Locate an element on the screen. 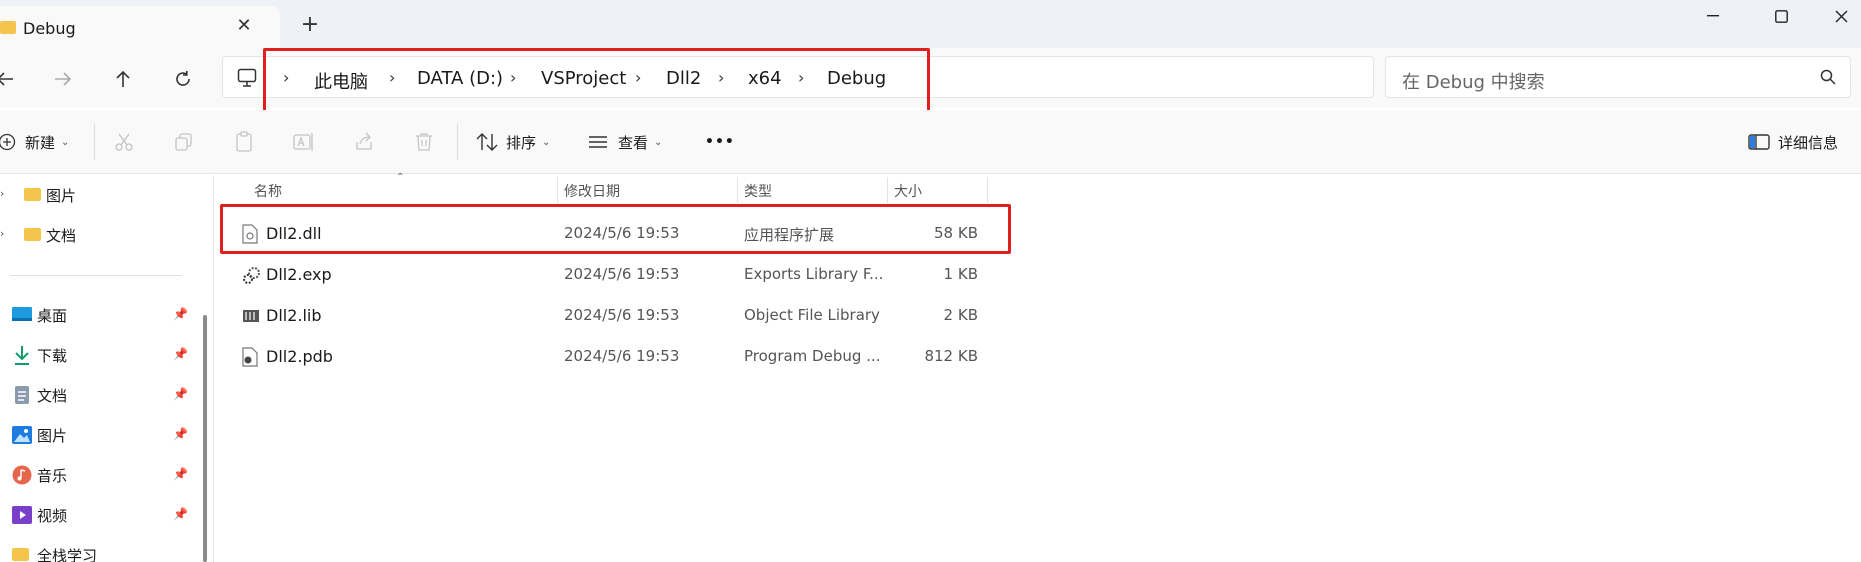 Image resolution: width=1861 pixels, height=562 pixels. share-button is located at coordinates (364, 142).